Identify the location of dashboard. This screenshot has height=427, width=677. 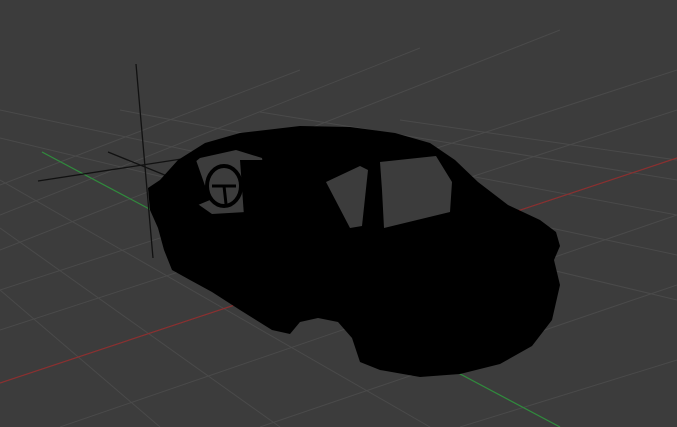
(255, 188).